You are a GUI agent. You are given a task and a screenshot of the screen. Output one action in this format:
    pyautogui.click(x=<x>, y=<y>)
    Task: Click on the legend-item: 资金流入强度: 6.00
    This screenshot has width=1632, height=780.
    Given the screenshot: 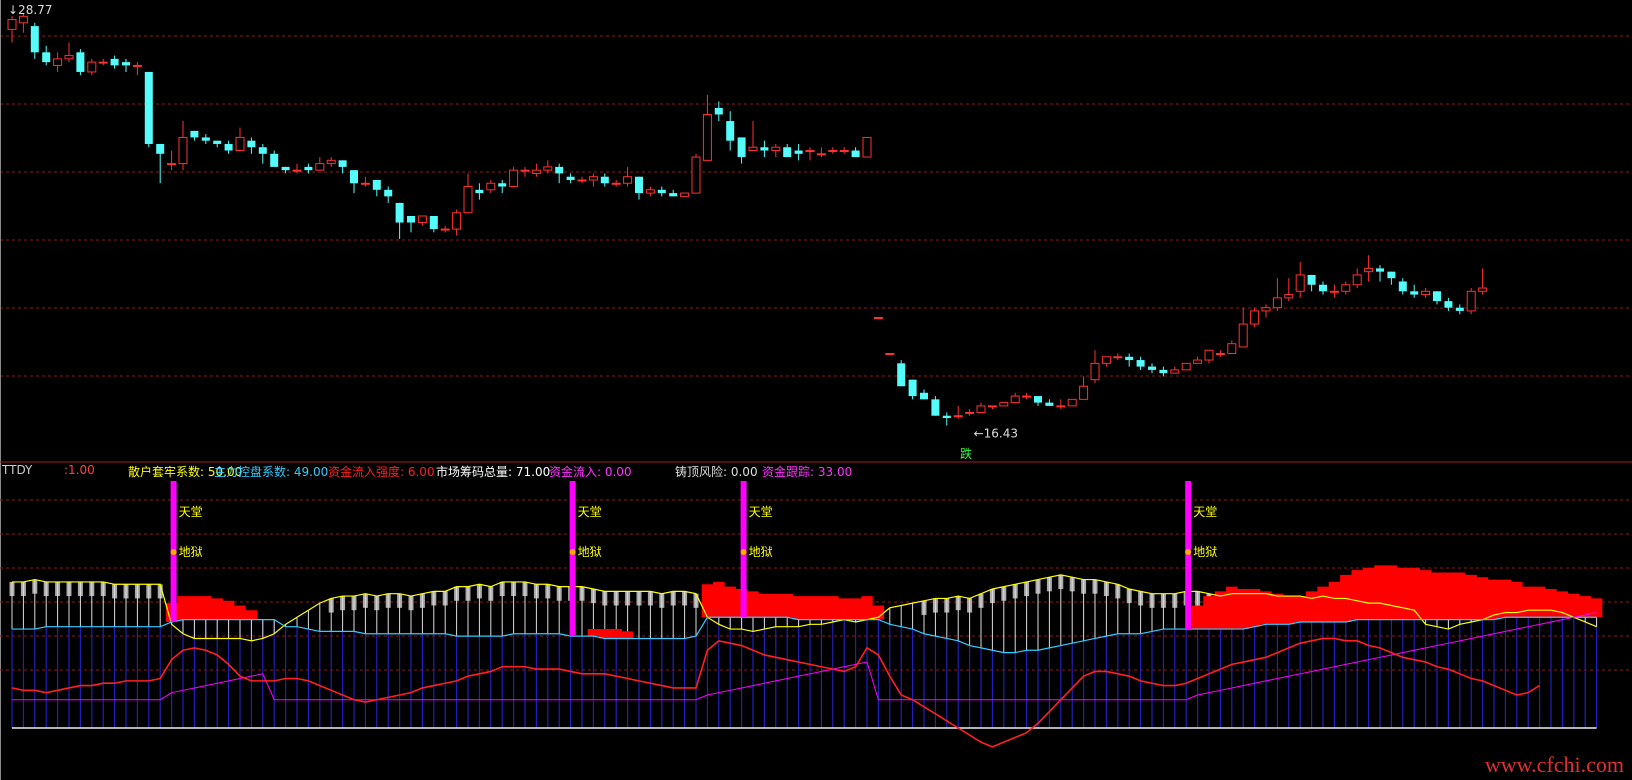 What is the action you would take?
    pyautogui.click(x=381, y=472)
    